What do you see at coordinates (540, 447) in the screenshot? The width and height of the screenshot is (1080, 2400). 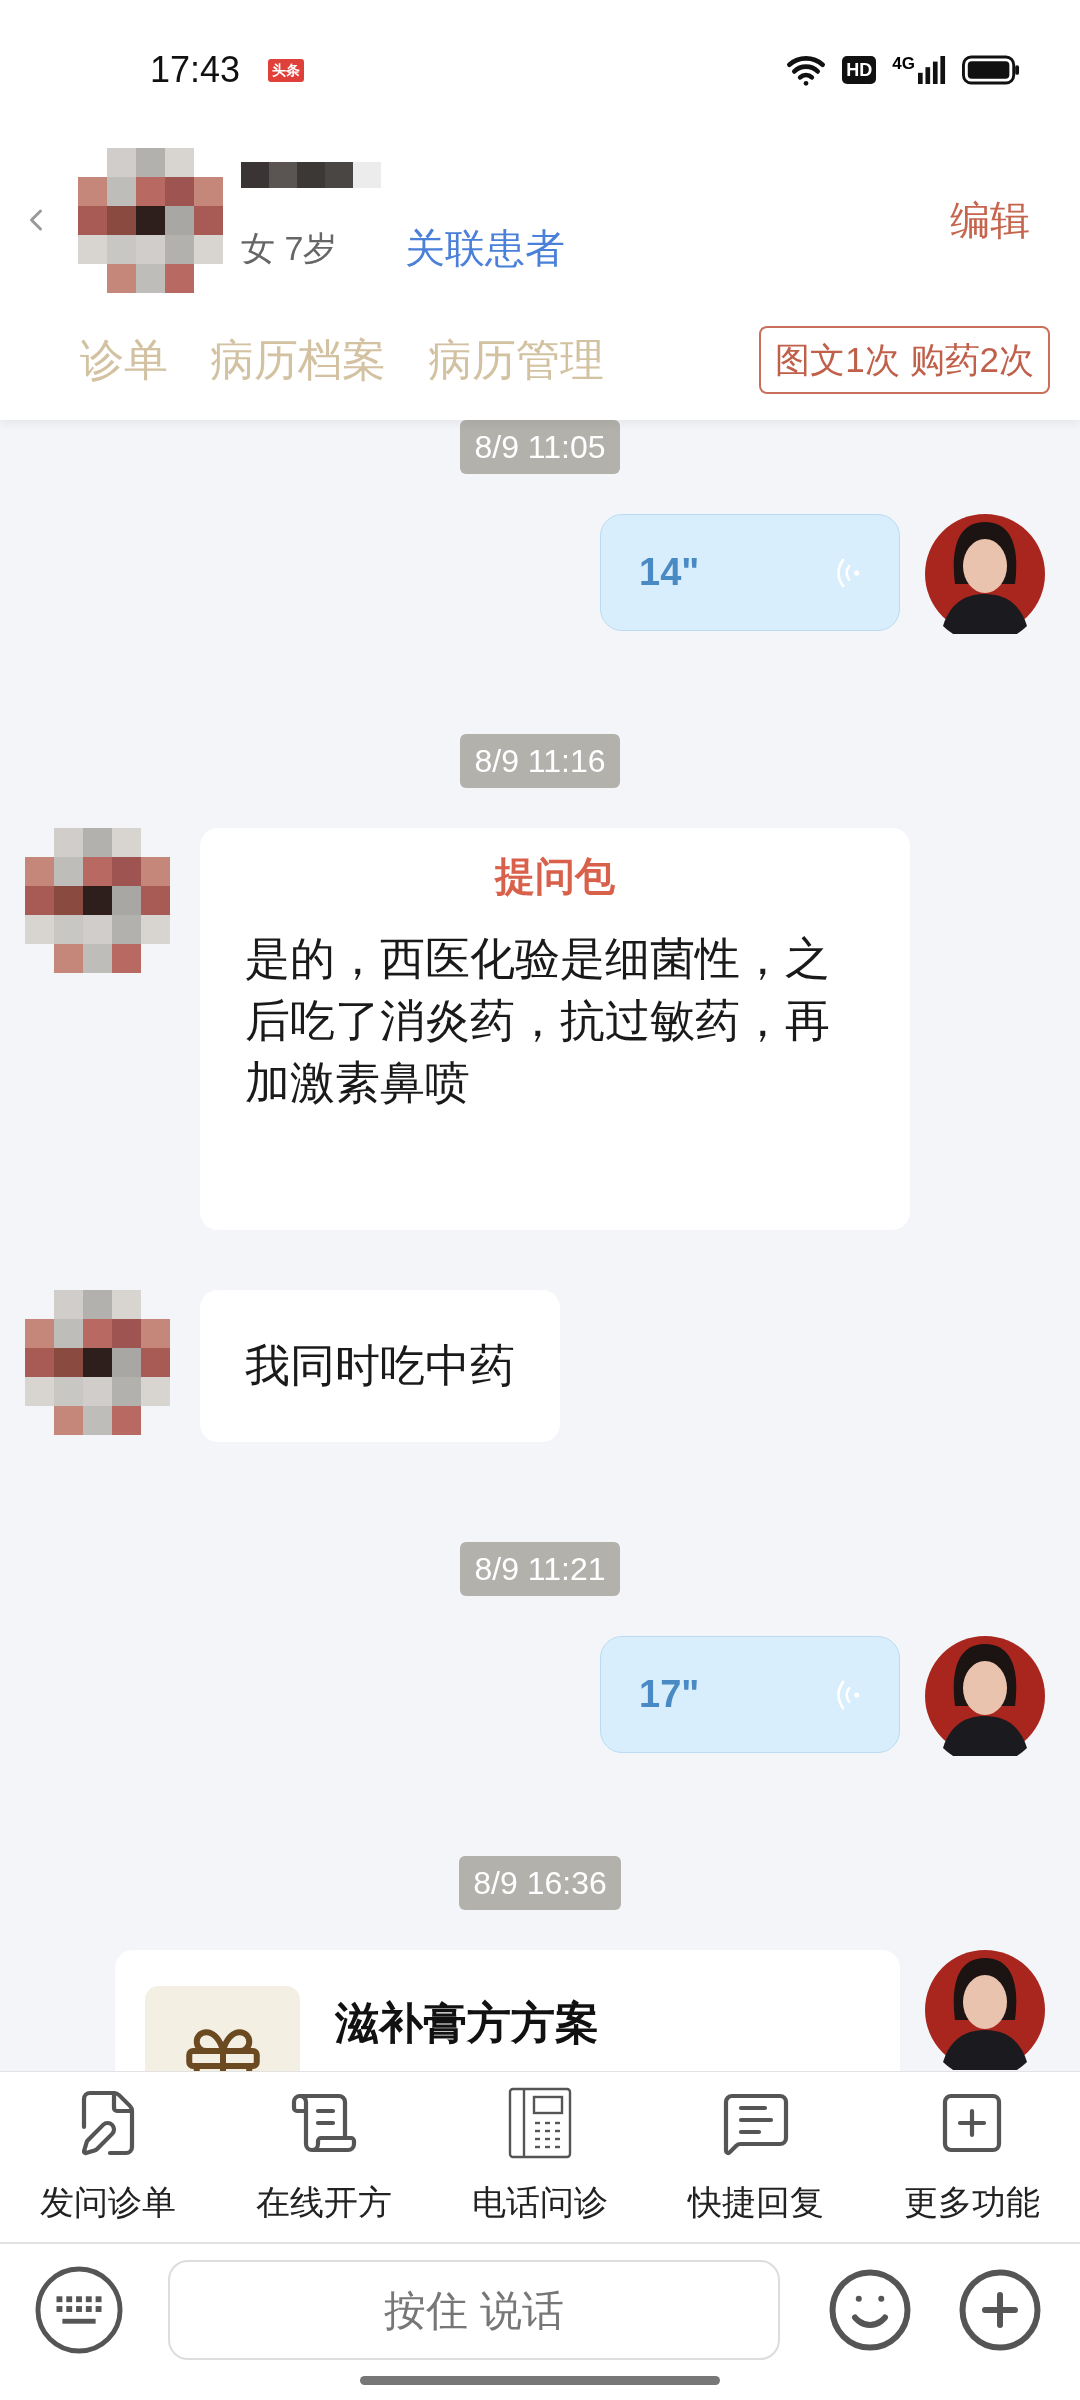 I see `timestamp: 8/9 11:05` at bounding box center [540, 447].